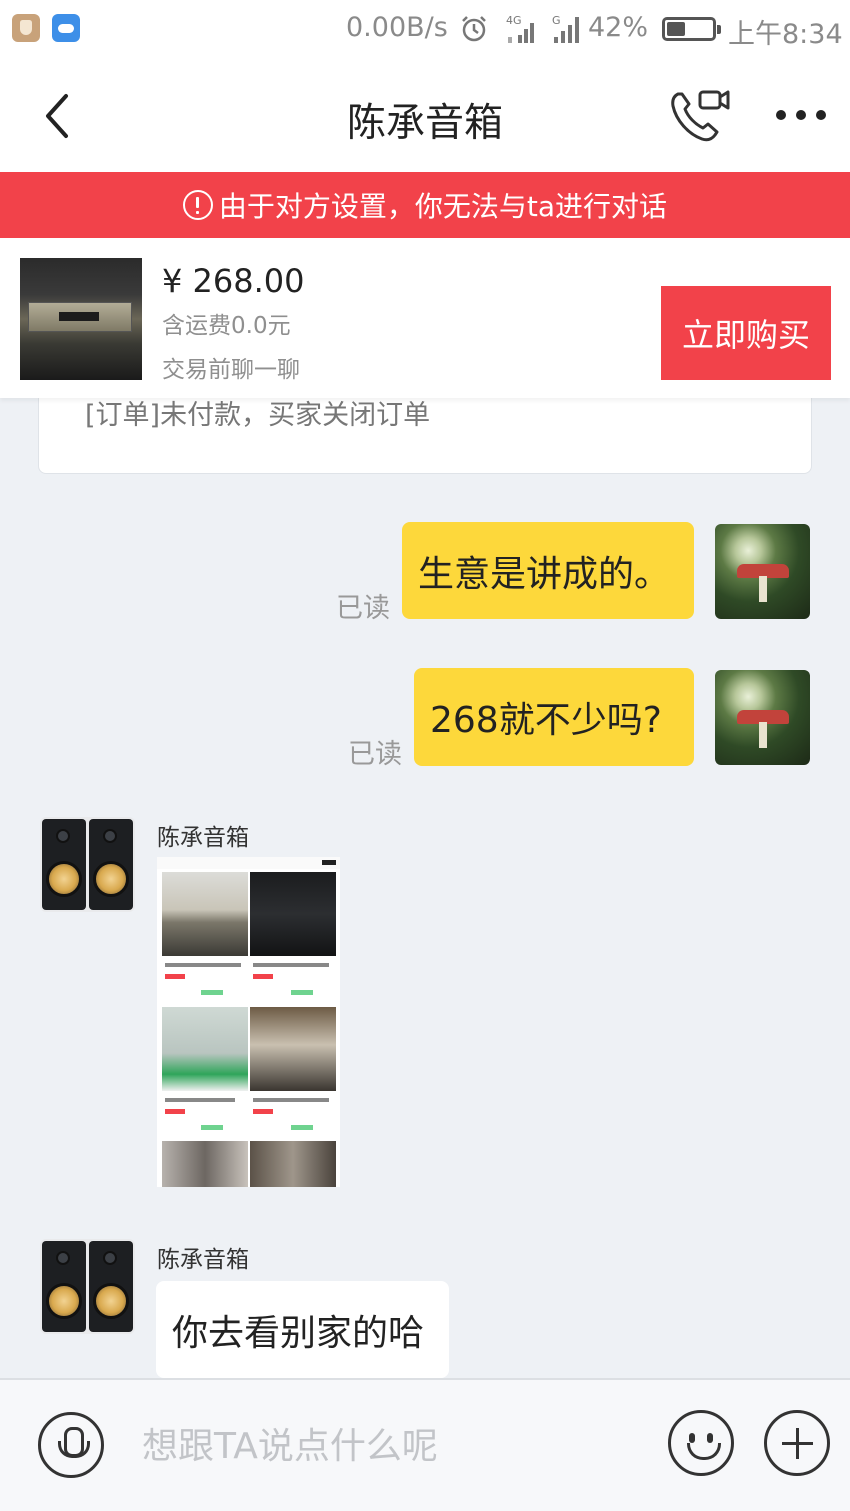 The width and height of the screenshot is (850, 1511). What do you see at coordinates (546, 720) in the screenshot?
I see `message-text: 268就不少吗?` at bounding box center [546, 720].